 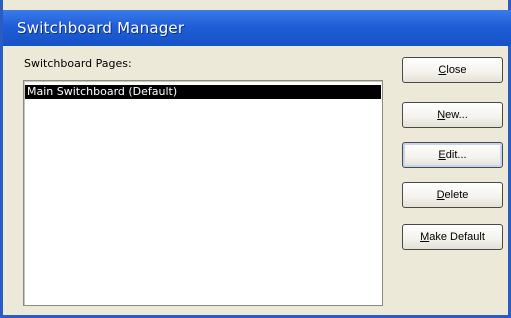 What do you see at coordinates (440, 195) in the screenshot?
I see `delete-mnemonic: D` at bounding box center [440, 195].